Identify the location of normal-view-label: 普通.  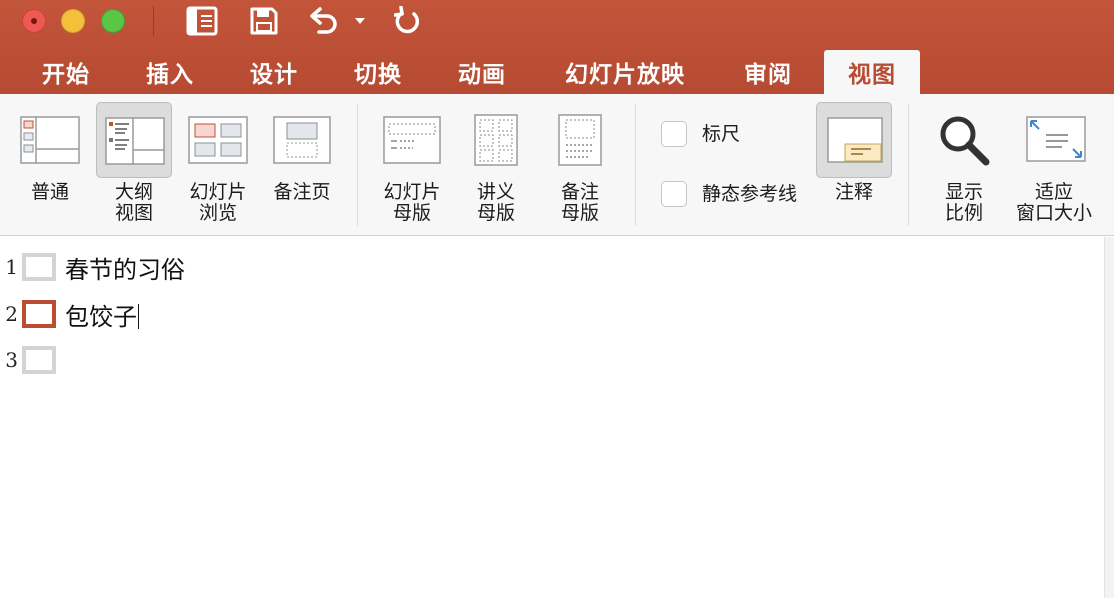
(49, 192).